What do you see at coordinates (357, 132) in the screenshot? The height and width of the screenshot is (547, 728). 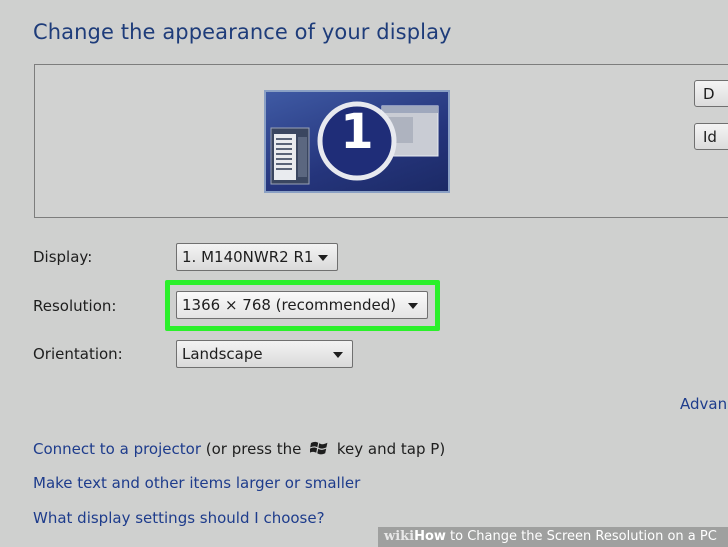 I see `monitor-number: 1` at bounding box center [357, 132].